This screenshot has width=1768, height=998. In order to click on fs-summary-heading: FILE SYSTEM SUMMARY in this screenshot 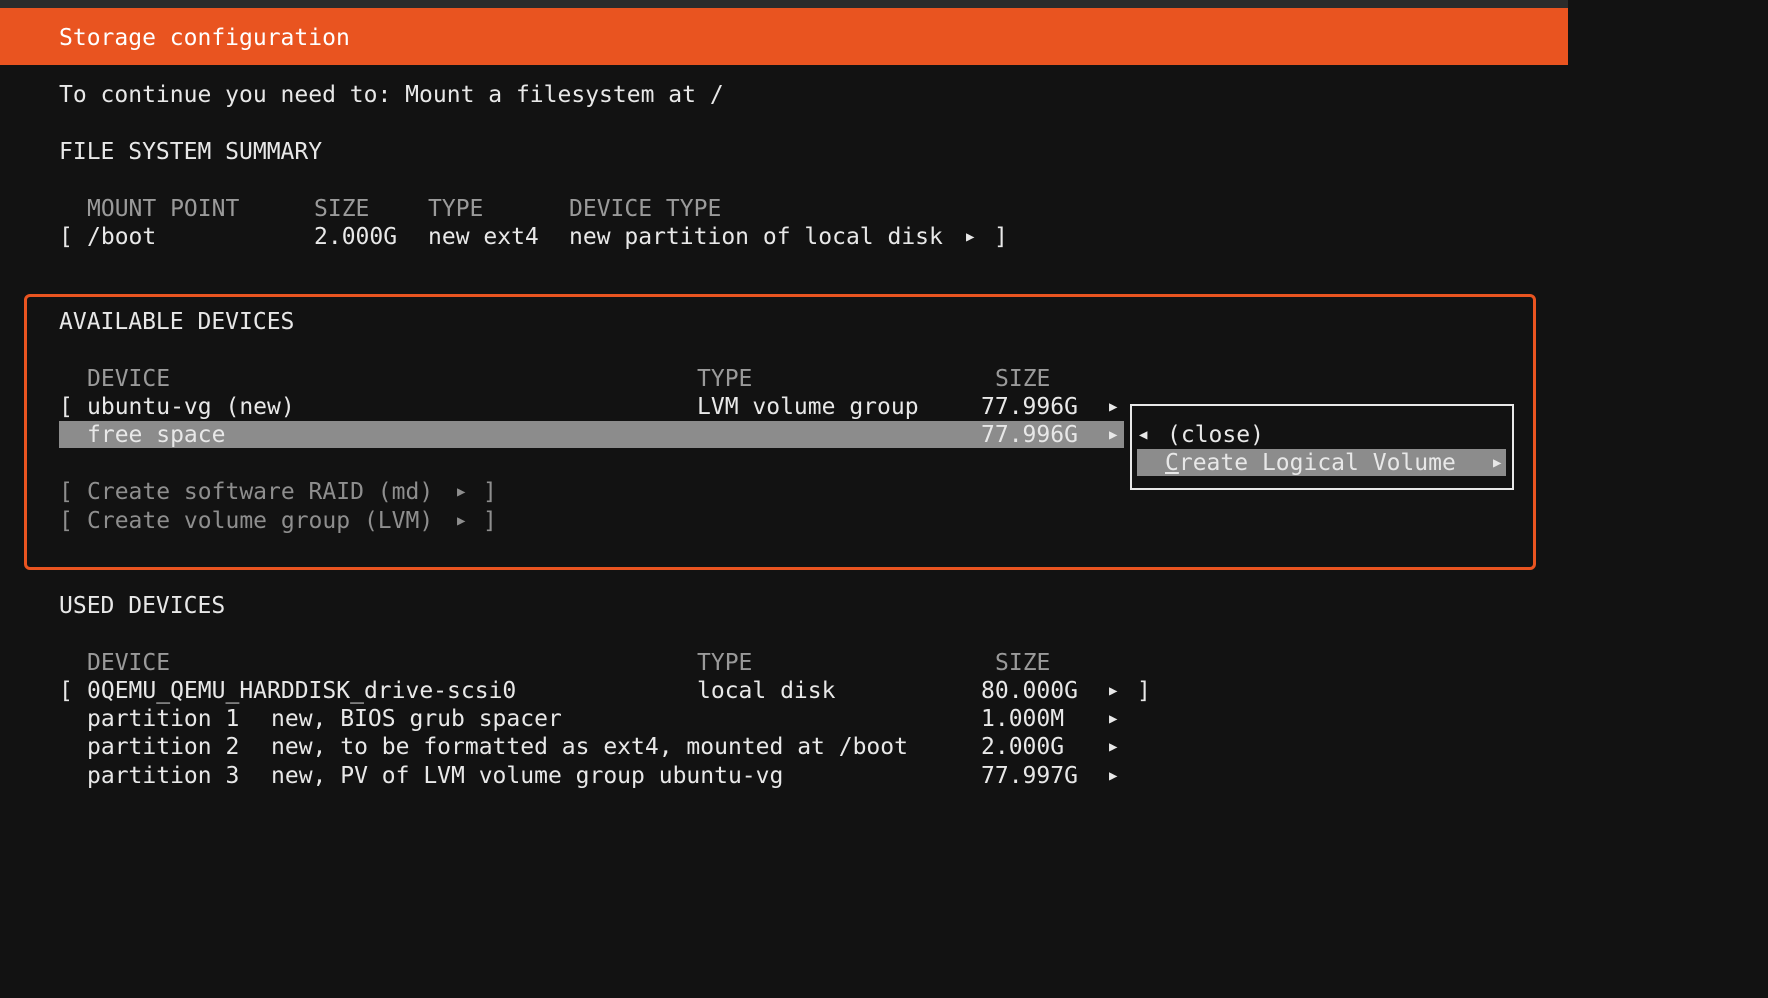, I will do `click(191, 152)`.